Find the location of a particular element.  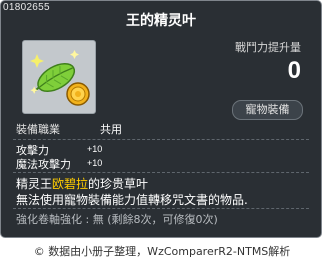

item-description-line-2: 無法使用寵物裝備能力值轉移咒文書的物品. is located at coordinates (132, 200).